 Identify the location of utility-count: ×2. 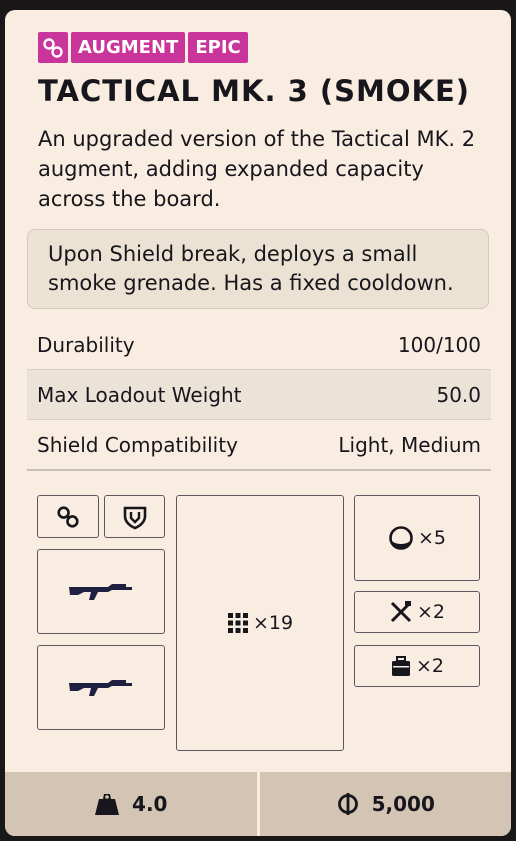
(430, 612).